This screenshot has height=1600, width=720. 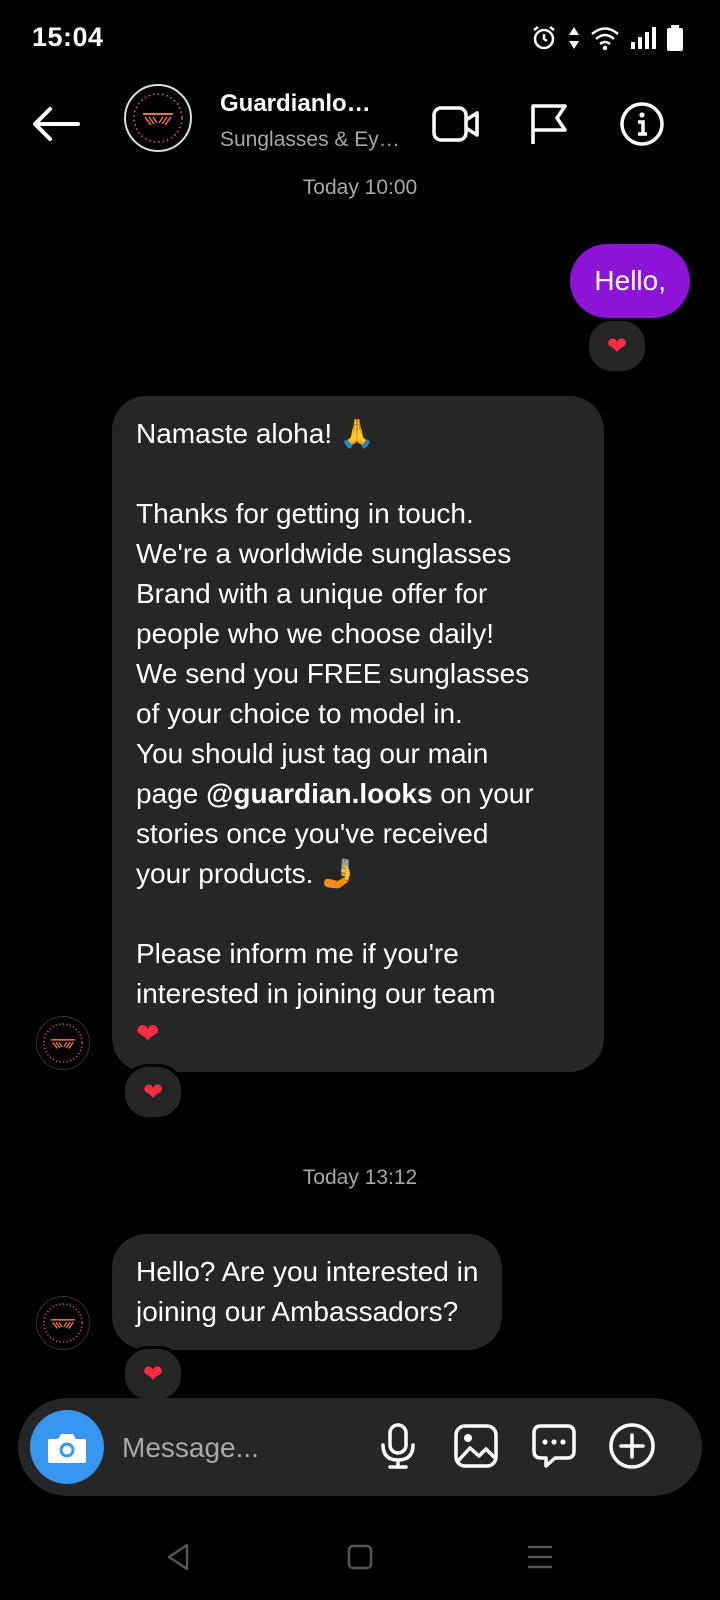 I want to click on gallery-button, so click(x=476, y=1446).